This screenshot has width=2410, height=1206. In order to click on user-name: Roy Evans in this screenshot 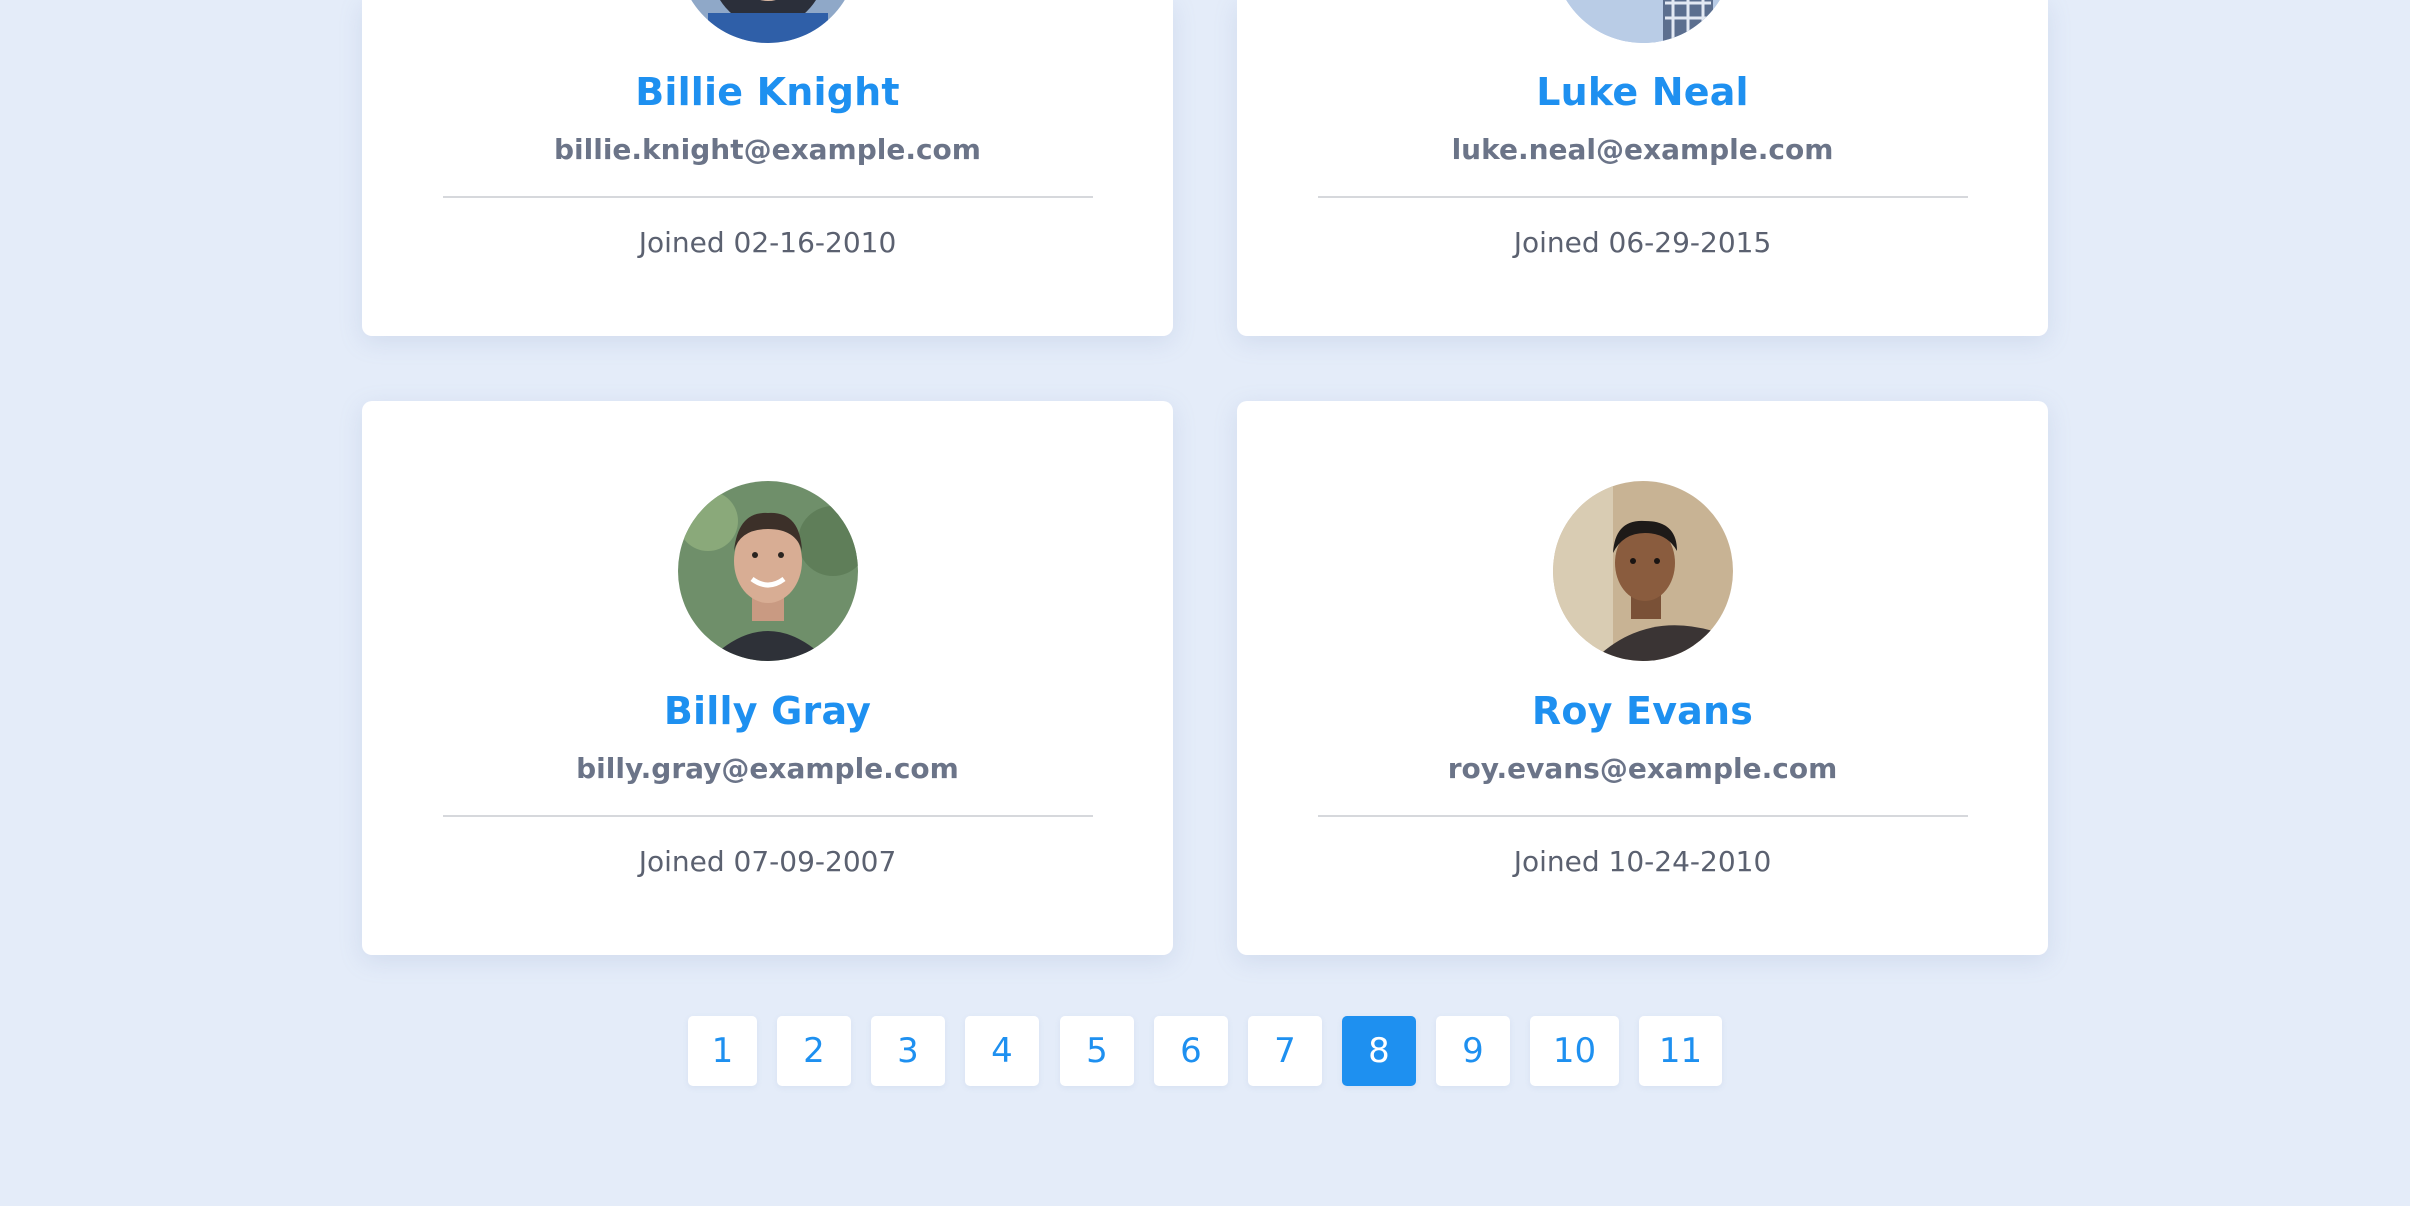, I will do `click(1642, 711)`.